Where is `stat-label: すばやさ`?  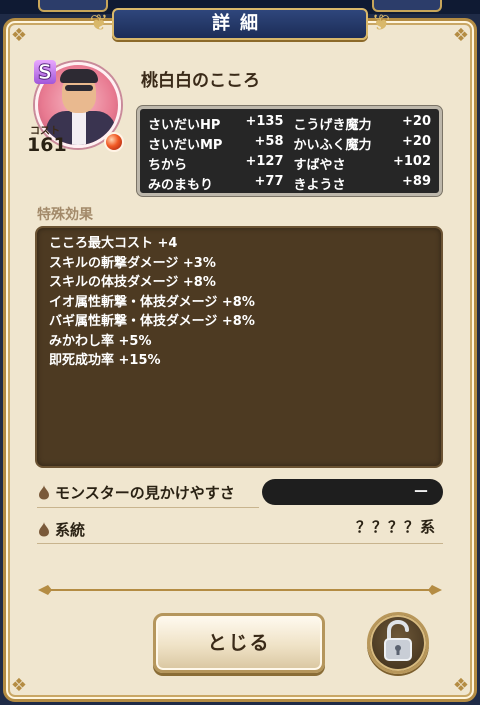
stat-label: すばやさ is located at coordinates (319, 165).